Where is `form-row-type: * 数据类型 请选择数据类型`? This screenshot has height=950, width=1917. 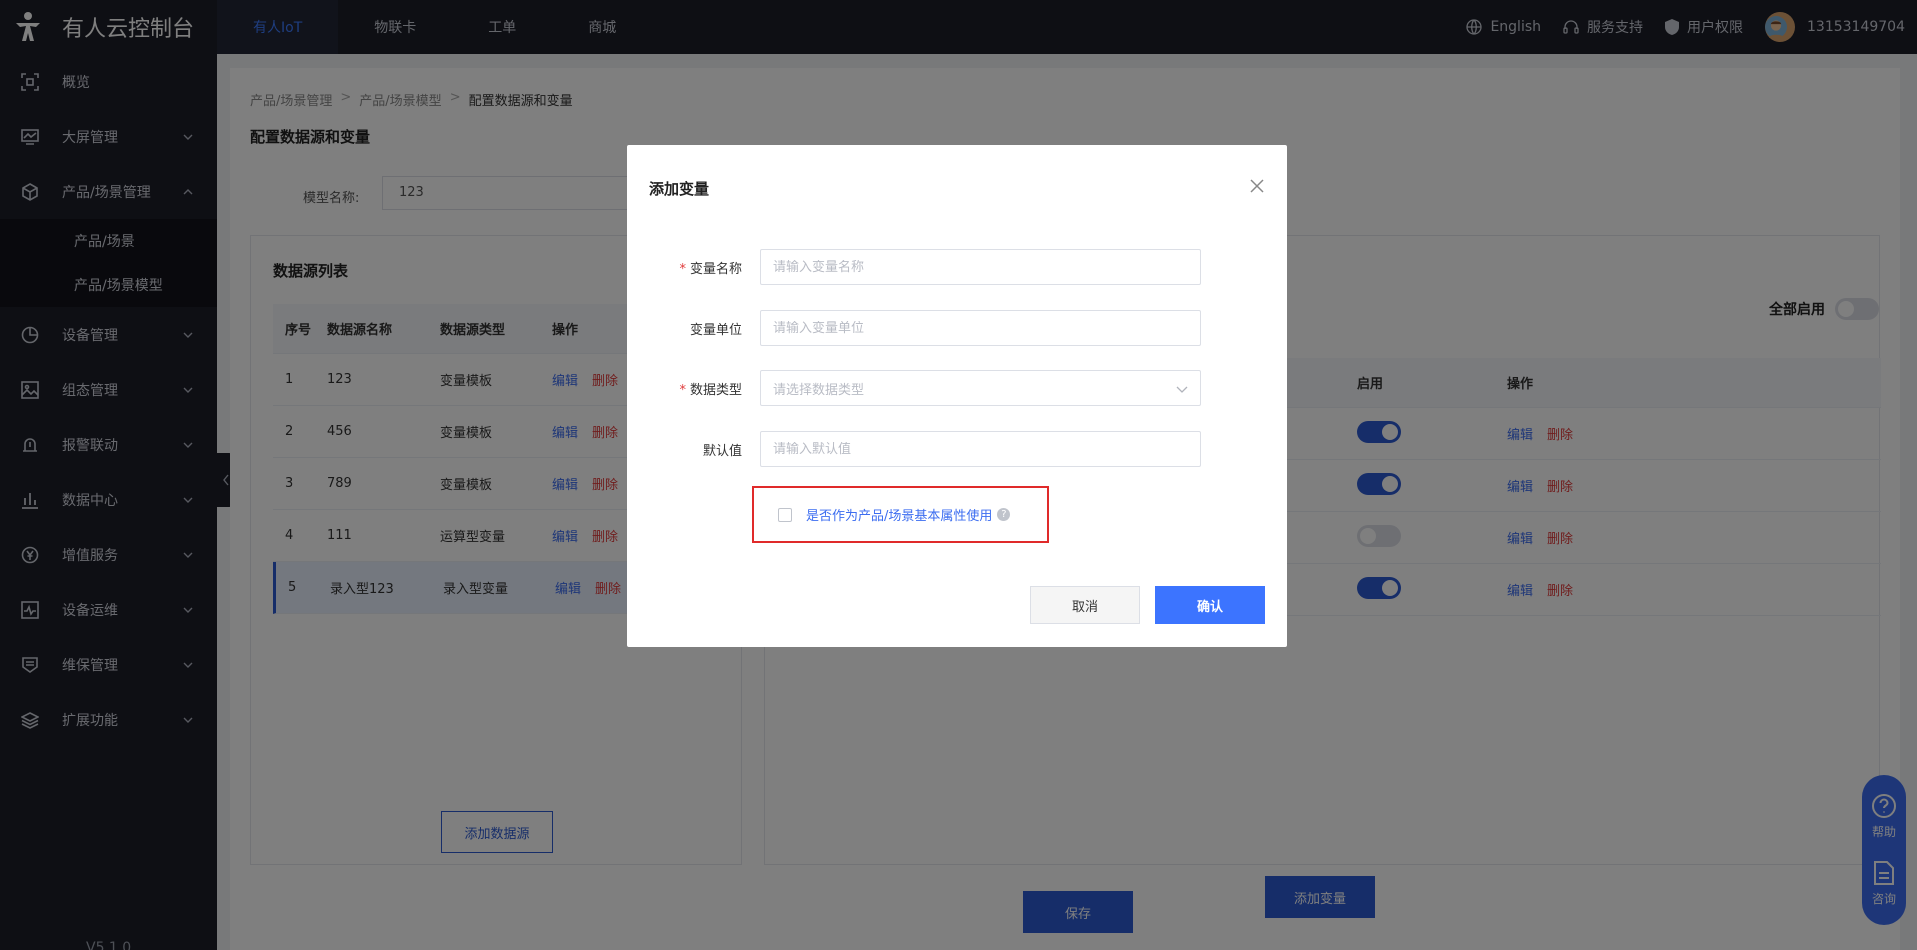 form-row-type: * 数据类型 请选择数据类型 is located at coordinates (957, 388).